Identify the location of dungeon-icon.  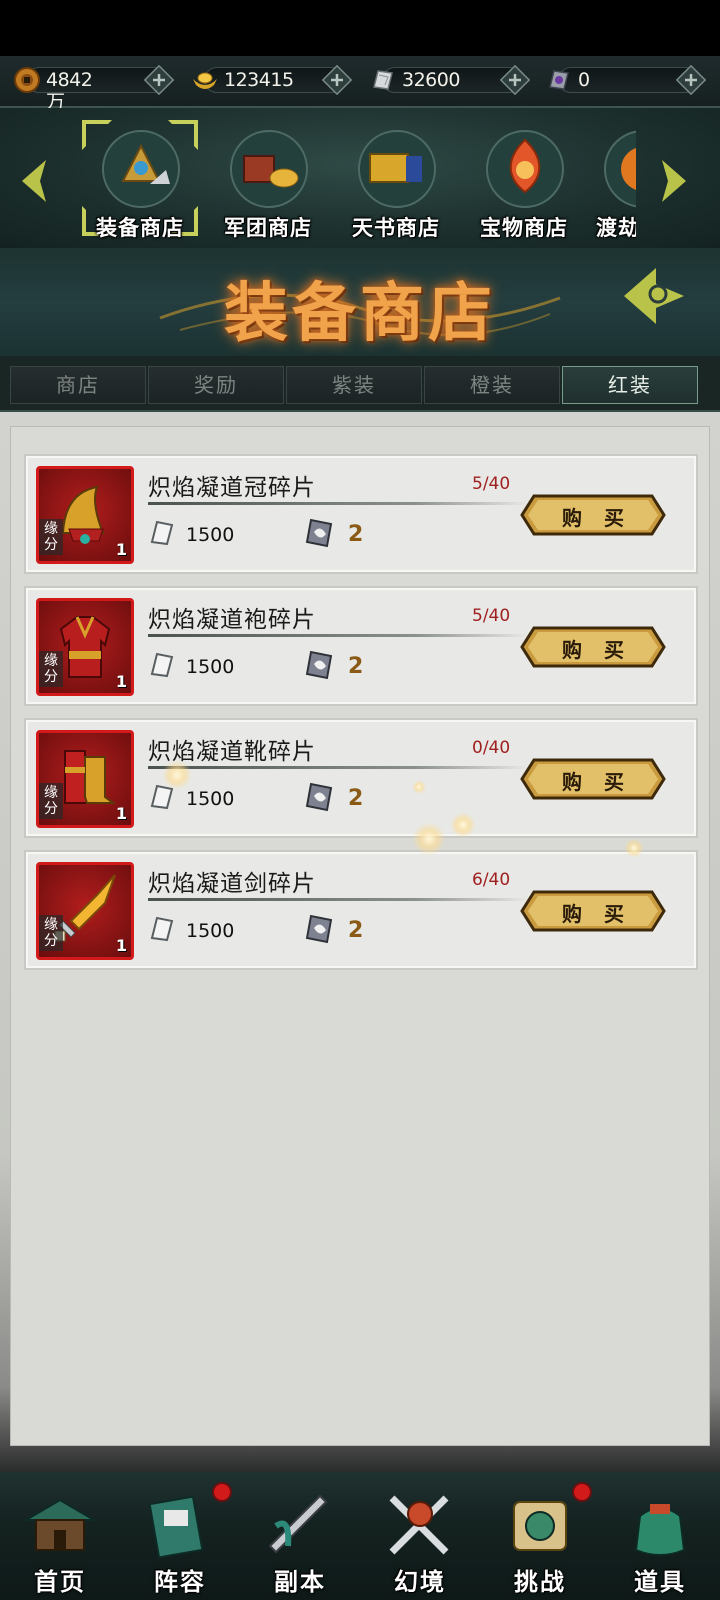
(298, 1524).